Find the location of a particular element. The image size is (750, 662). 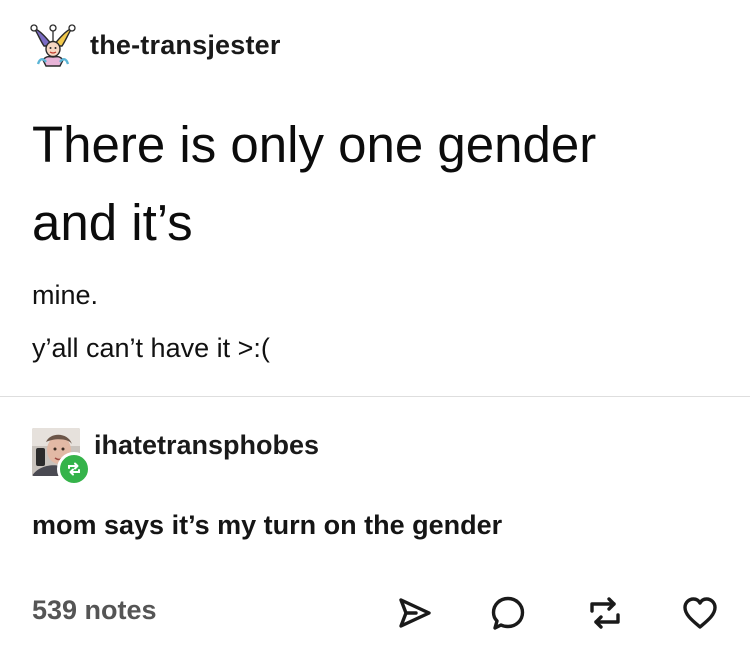

like-button is located at coordinates (700, 613).